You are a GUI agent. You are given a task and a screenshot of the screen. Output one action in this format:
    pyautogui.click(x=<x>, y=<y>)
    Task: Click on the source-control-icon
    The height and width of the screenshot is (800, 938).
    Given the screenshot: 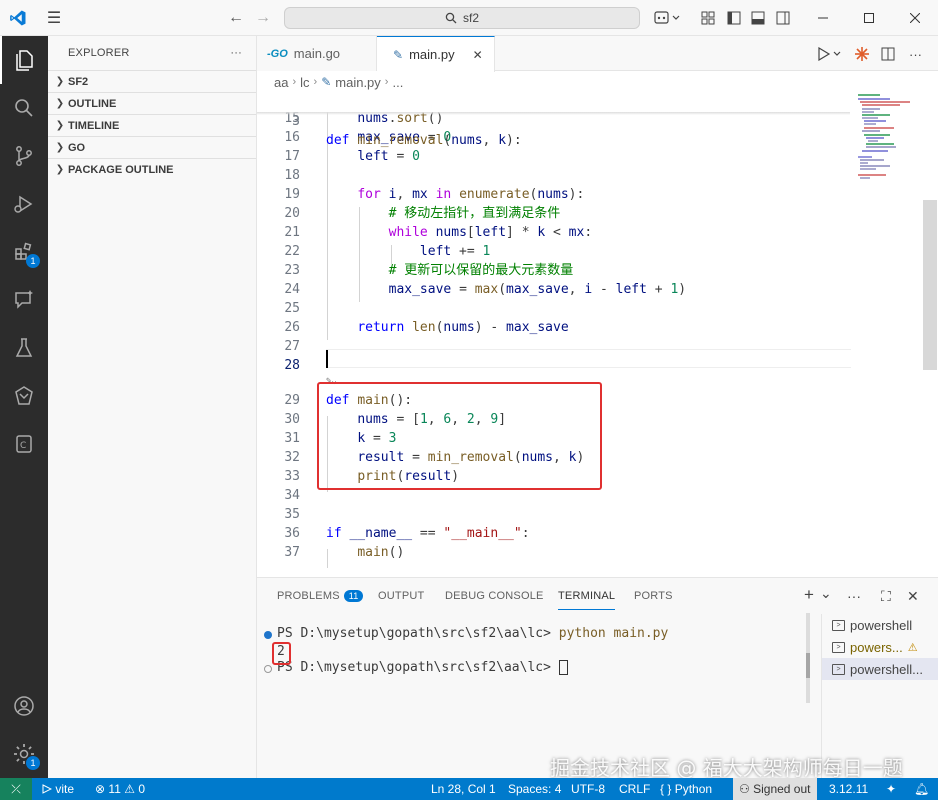 What is the action you would take?
    pyautogui.click(x=24, y=156)
    